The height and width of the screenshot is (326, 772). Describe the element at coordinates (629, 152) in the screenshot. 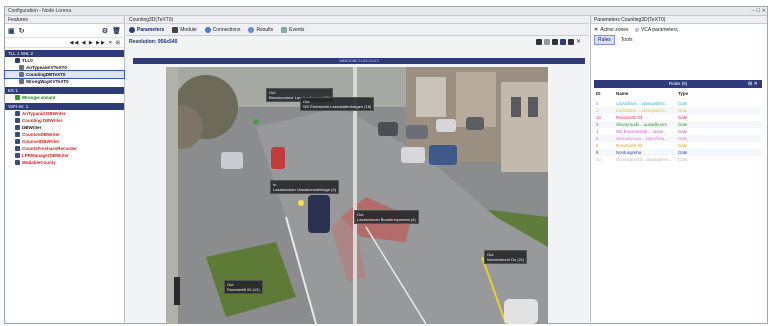

I see `rule-name: Nordungreha` at that location.